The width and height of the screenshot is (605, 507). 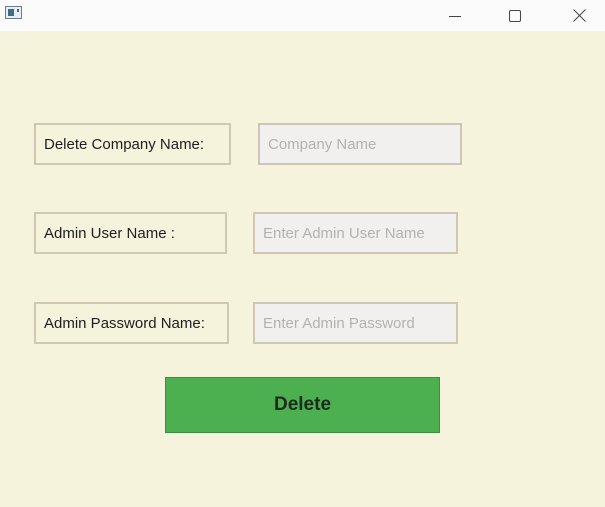 What do you see at coordinates (360, 144) in the screenshot?
I see `company-name-input` at bounding box center [360, 144].